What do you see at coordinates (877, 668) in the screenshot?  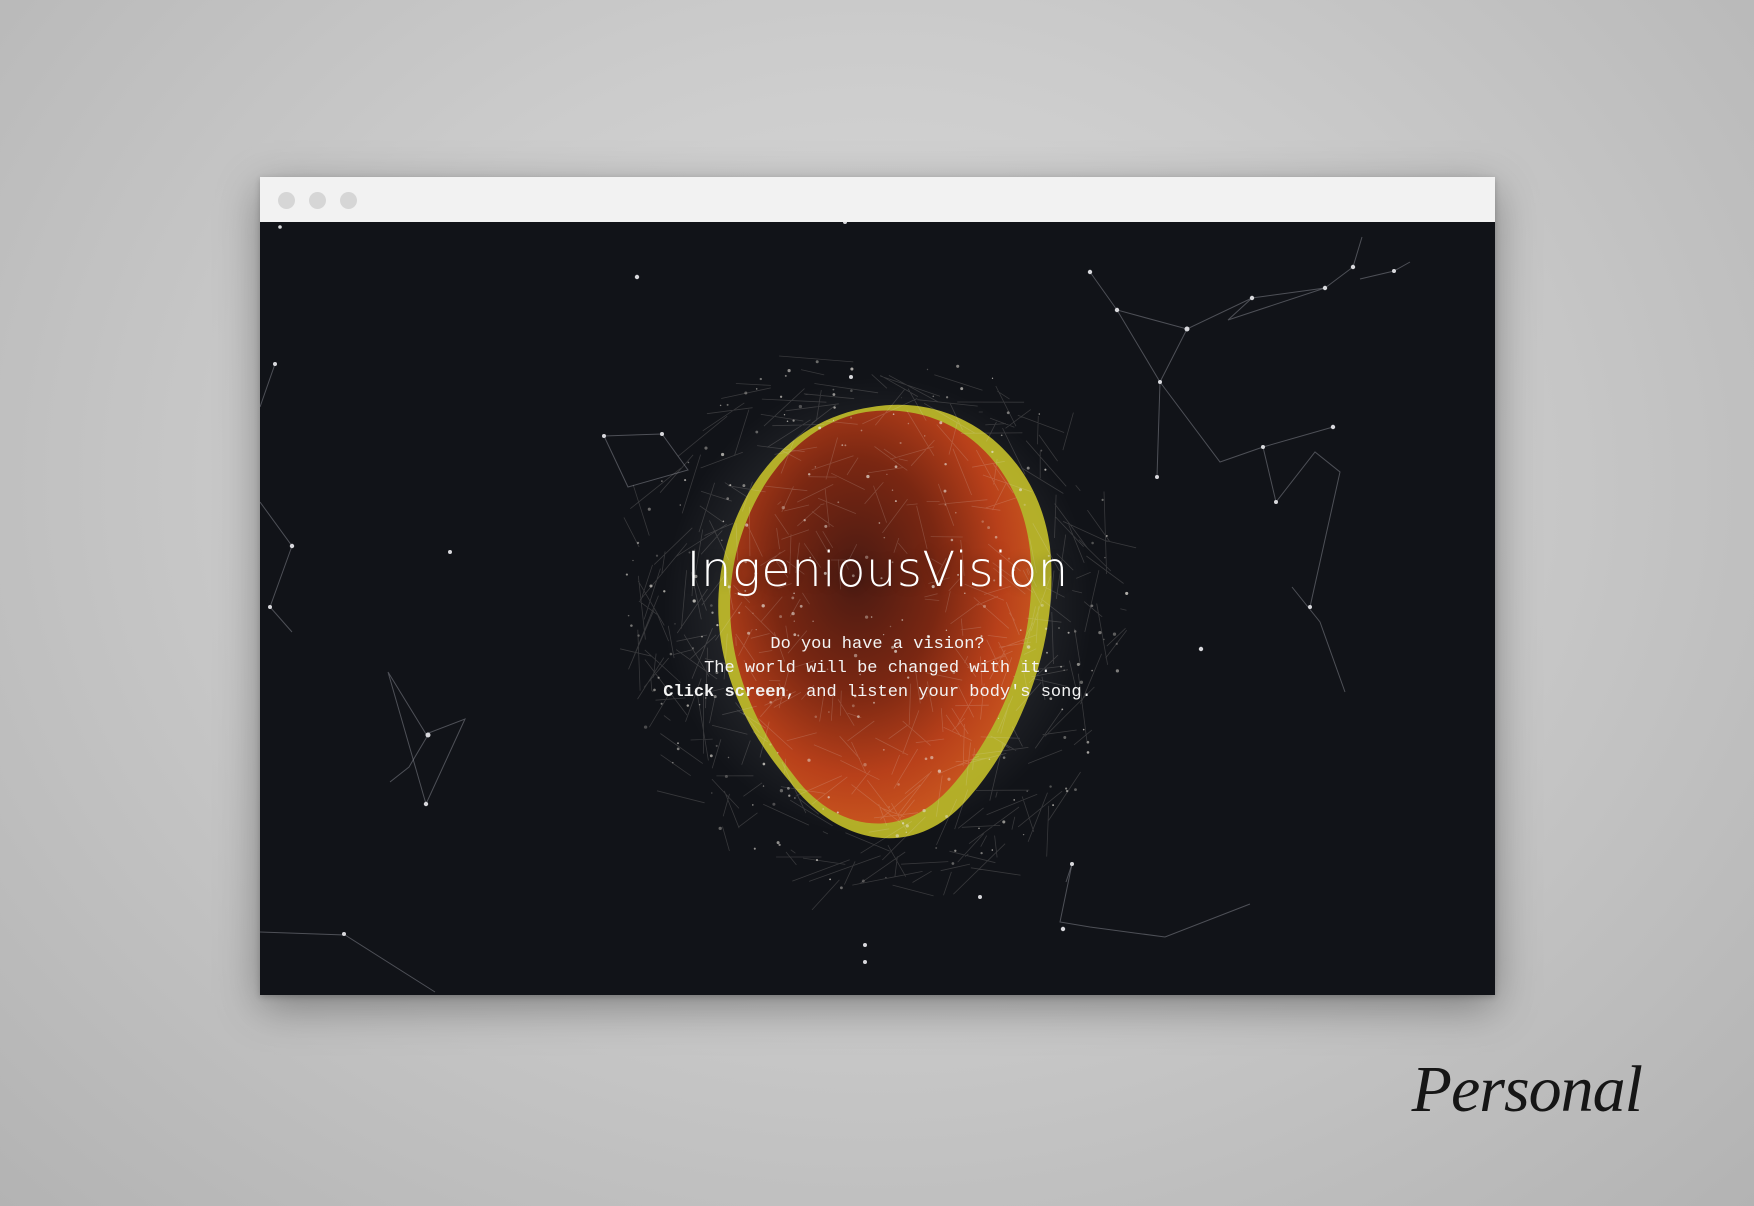 I see `tagline-line-2: The world will be changed with it.` at bounding box center [877, 668].